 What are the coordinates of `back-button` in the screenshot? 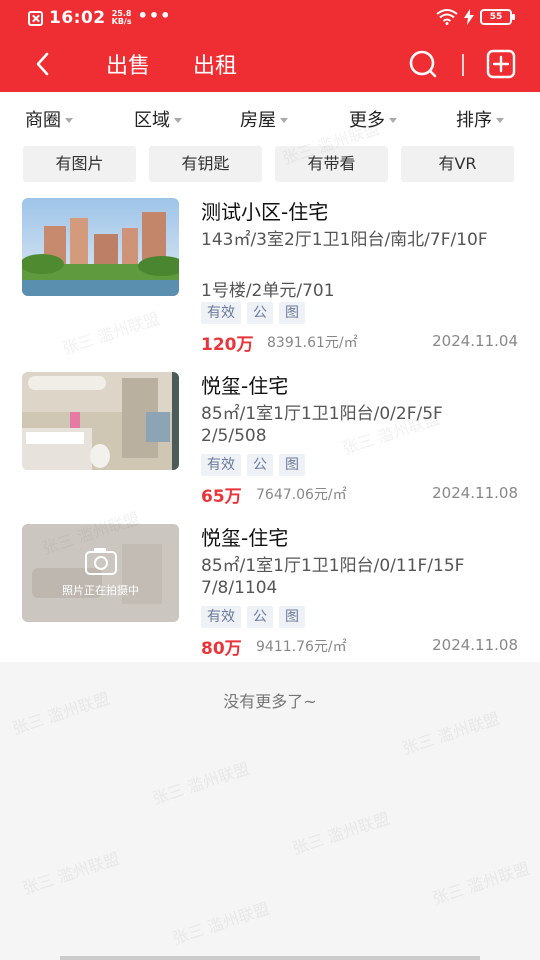 It's located at (44, 64).